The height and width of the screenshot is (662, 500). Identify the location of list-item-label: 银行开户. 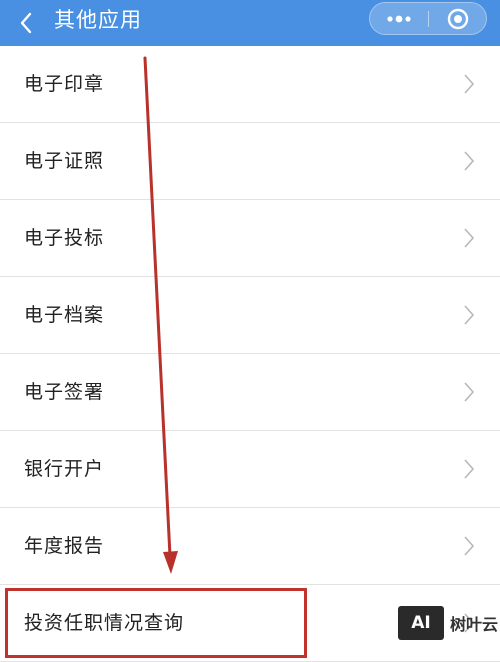
(64, 469).